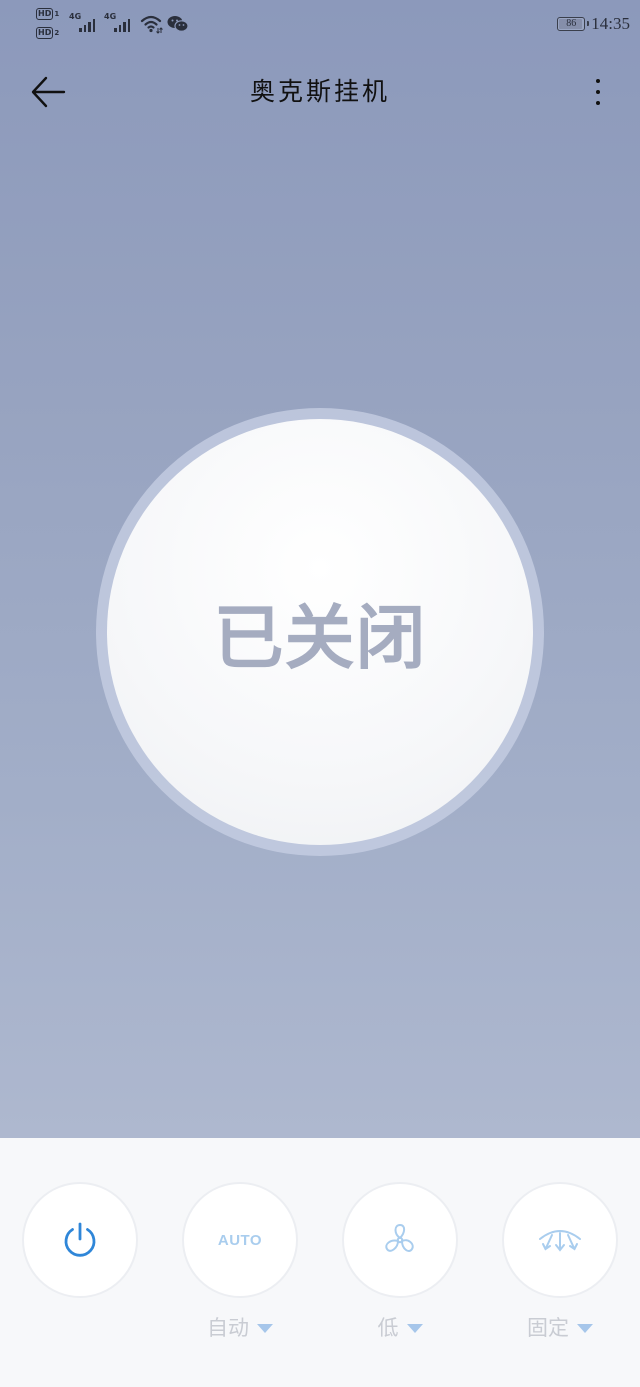 The width and height of the screenshot is (640, 1387). What do you see at coordinates (400, 1327) in the screenshot?
I see `fan-speed-dropdown: 低` at bounding box center [400, 1327].